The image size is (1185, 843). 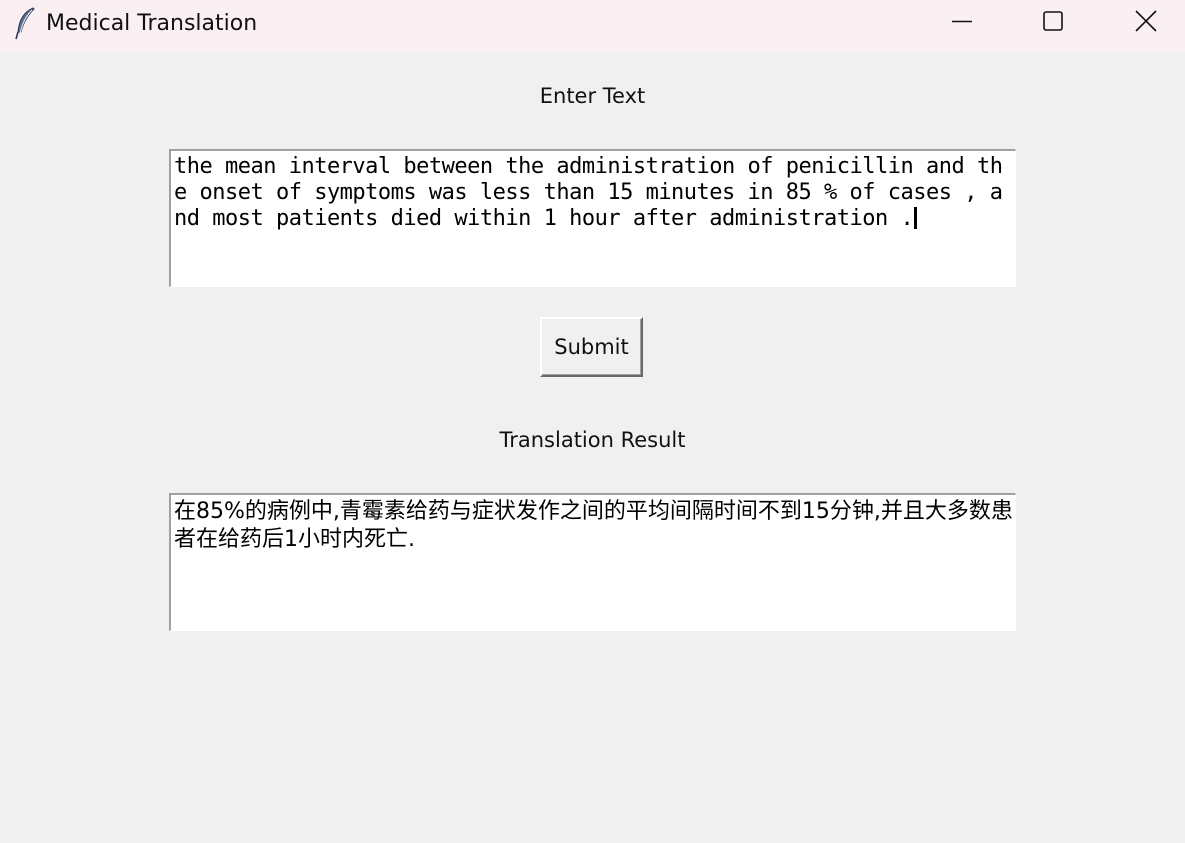 What do you see at coordinates (25, 23) in the screenshot?
I see `feather-icon` at bounding box center [25, 23].